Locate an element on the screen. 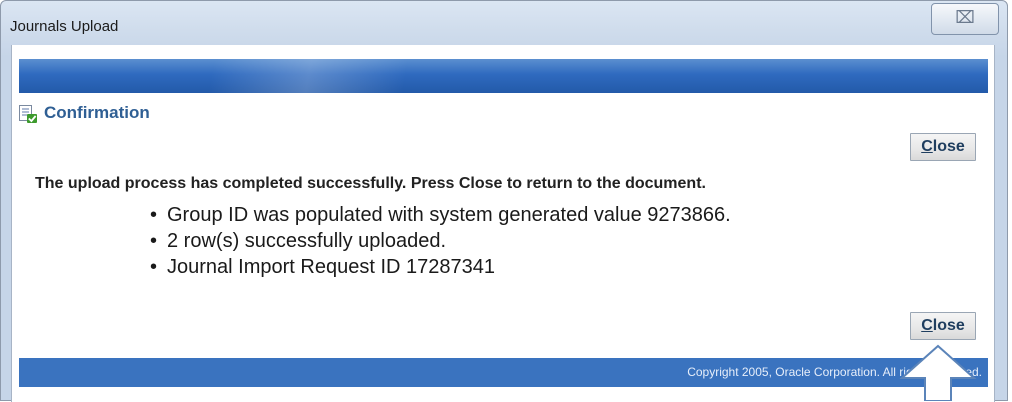 The width and height of the screenshot is (1012, 402). close-button-top: Close is located at coordinates (943, 147).